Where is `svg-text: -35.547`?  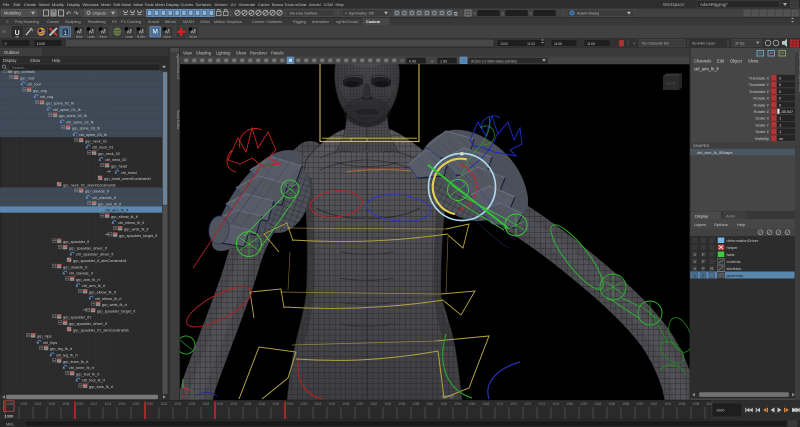 svg-text: -35.547 is located at coordinates (786, 112).